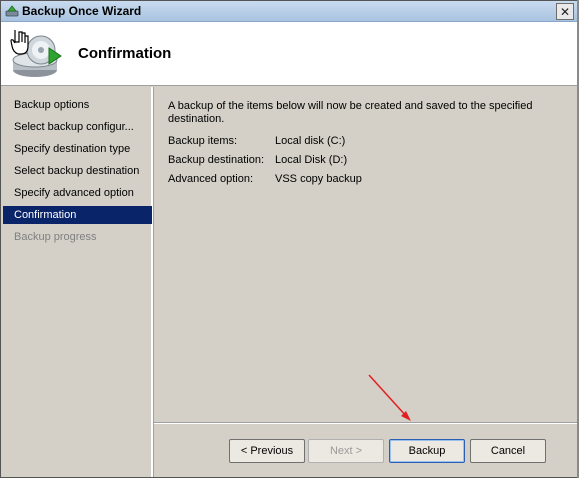  What do you see at coordinates (77, 105) in the screenshot?
I see `sidebar-item-backup-options: Backup options` at bounding box center [77, 105].